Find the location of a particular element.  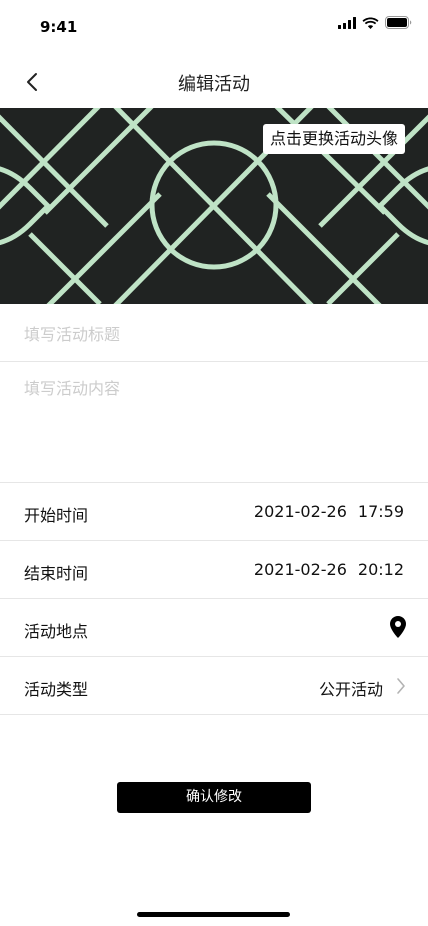

status-icons is located at coordinates (375, 22).